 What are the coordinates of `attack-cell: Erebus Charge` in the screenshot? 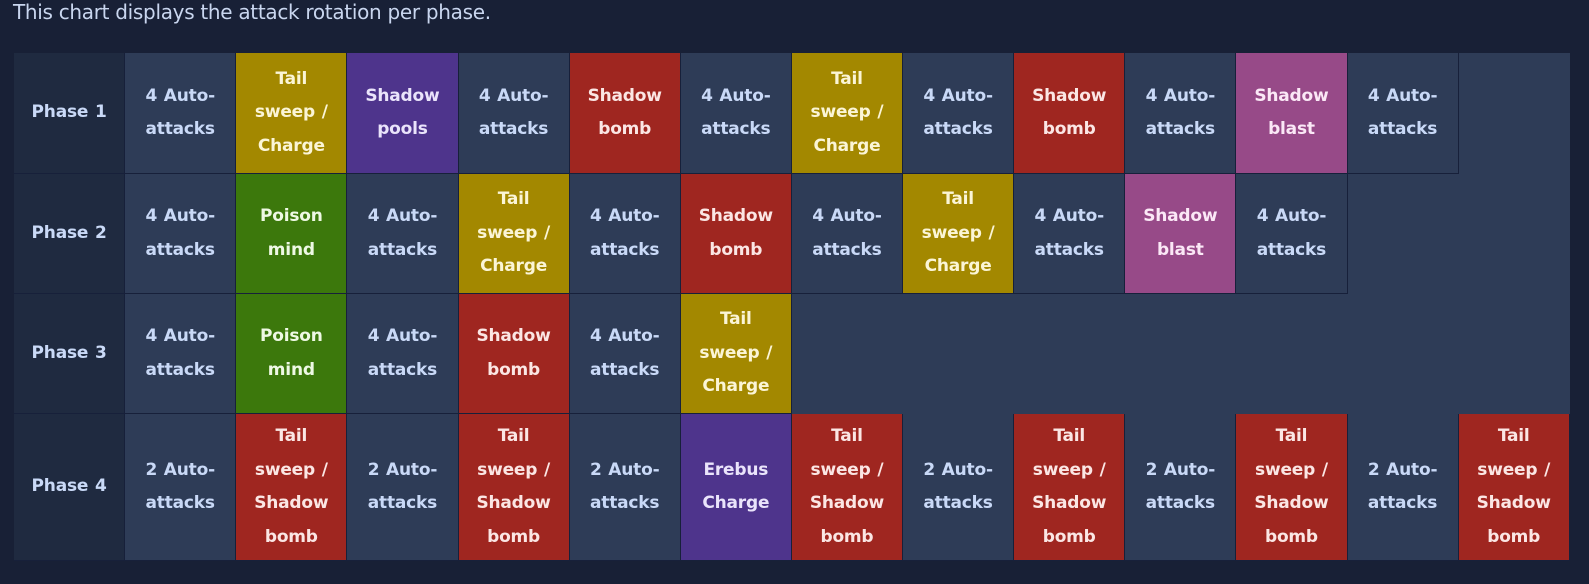 It's located at (736, 487).